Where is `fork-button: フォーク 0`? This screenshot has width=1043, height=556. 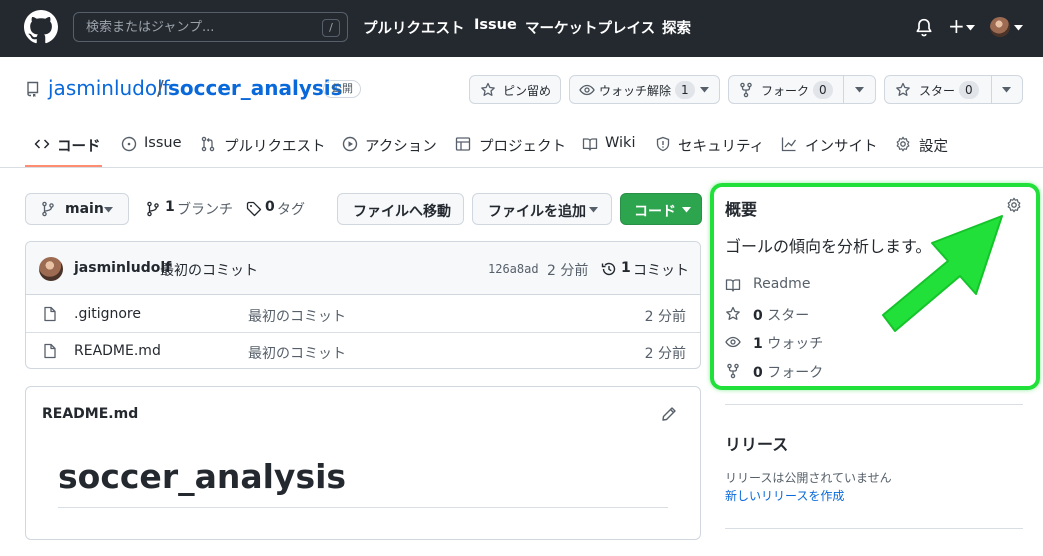
fork-button: フォーク 0 is located at coordinates (802, 89).